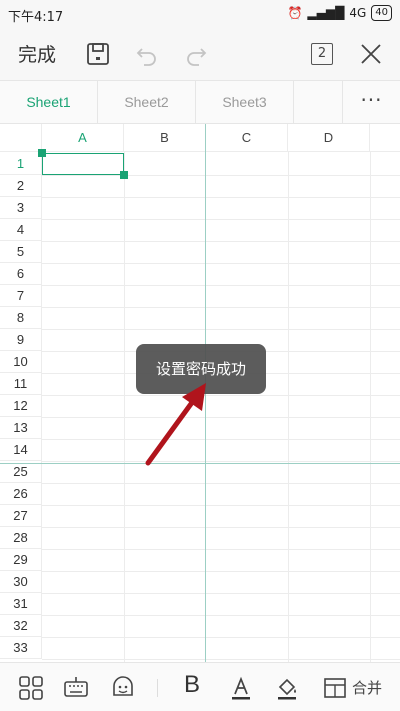 This screenshot has width=400, height=711. What do you see at coordinates (21, 604) in the screenshot?
I see `row-header-31: 31` at bounding box center [21, 604].